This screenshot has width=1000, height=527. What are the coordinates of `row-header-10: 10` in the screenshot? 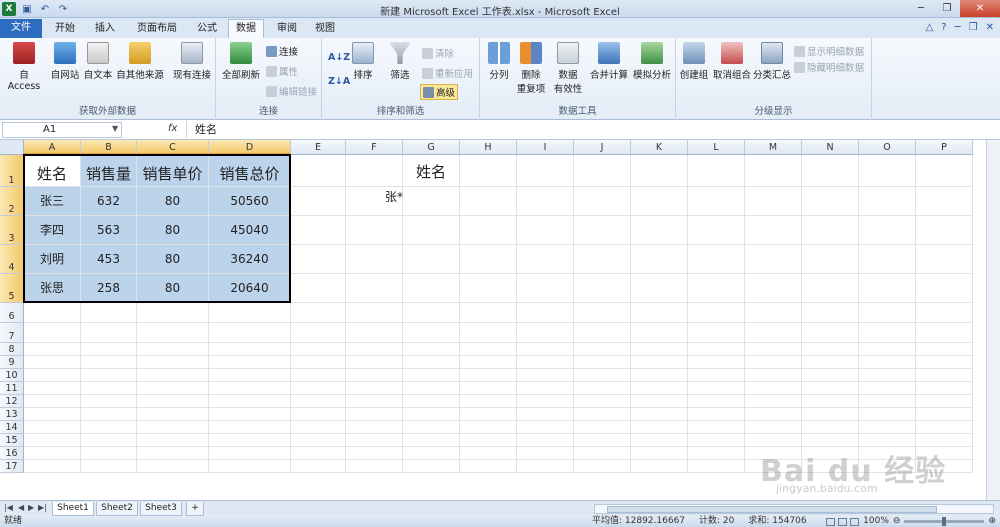 It's located at (12, 375).